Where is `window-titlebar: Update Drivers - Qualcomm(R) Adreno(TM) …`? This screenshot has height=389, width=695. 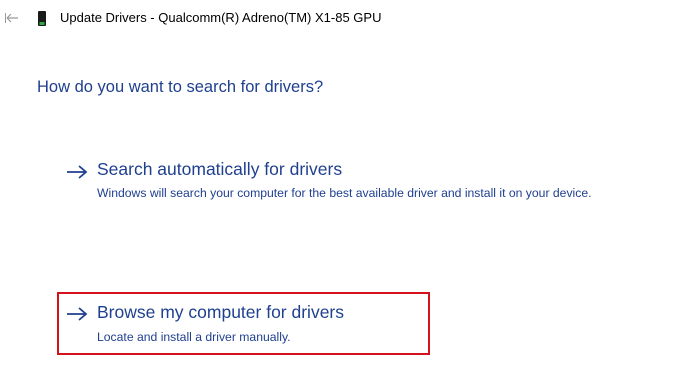
window-titlebar: Update Drivers - Qualcomm(R) Adreno(TM) … is located at coordinates (347, 18).